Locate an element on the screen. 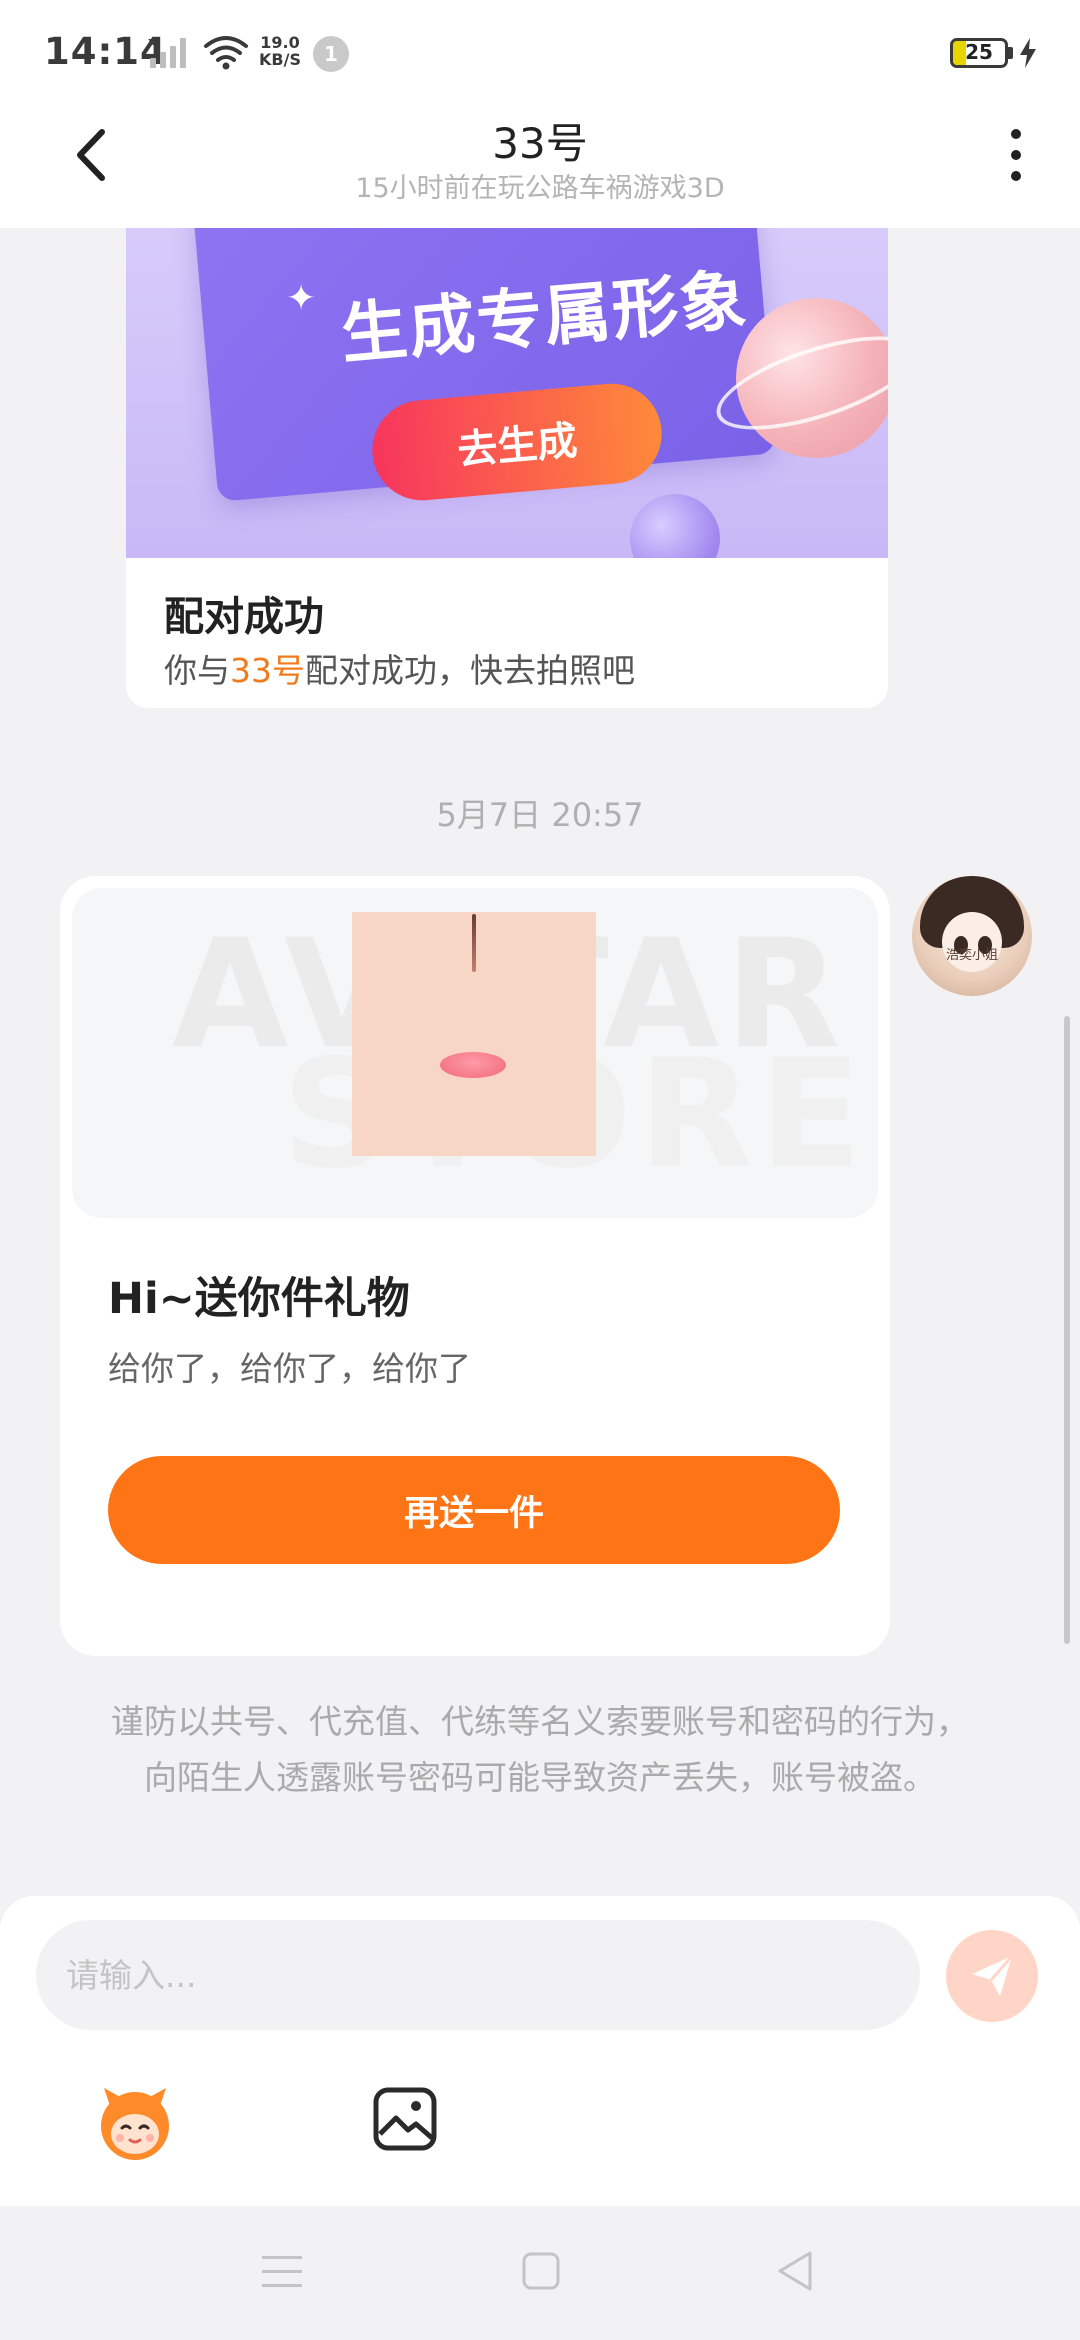 This screenshot has width=1080, height=2340. input-panel is located at coordinates (540, 2051).